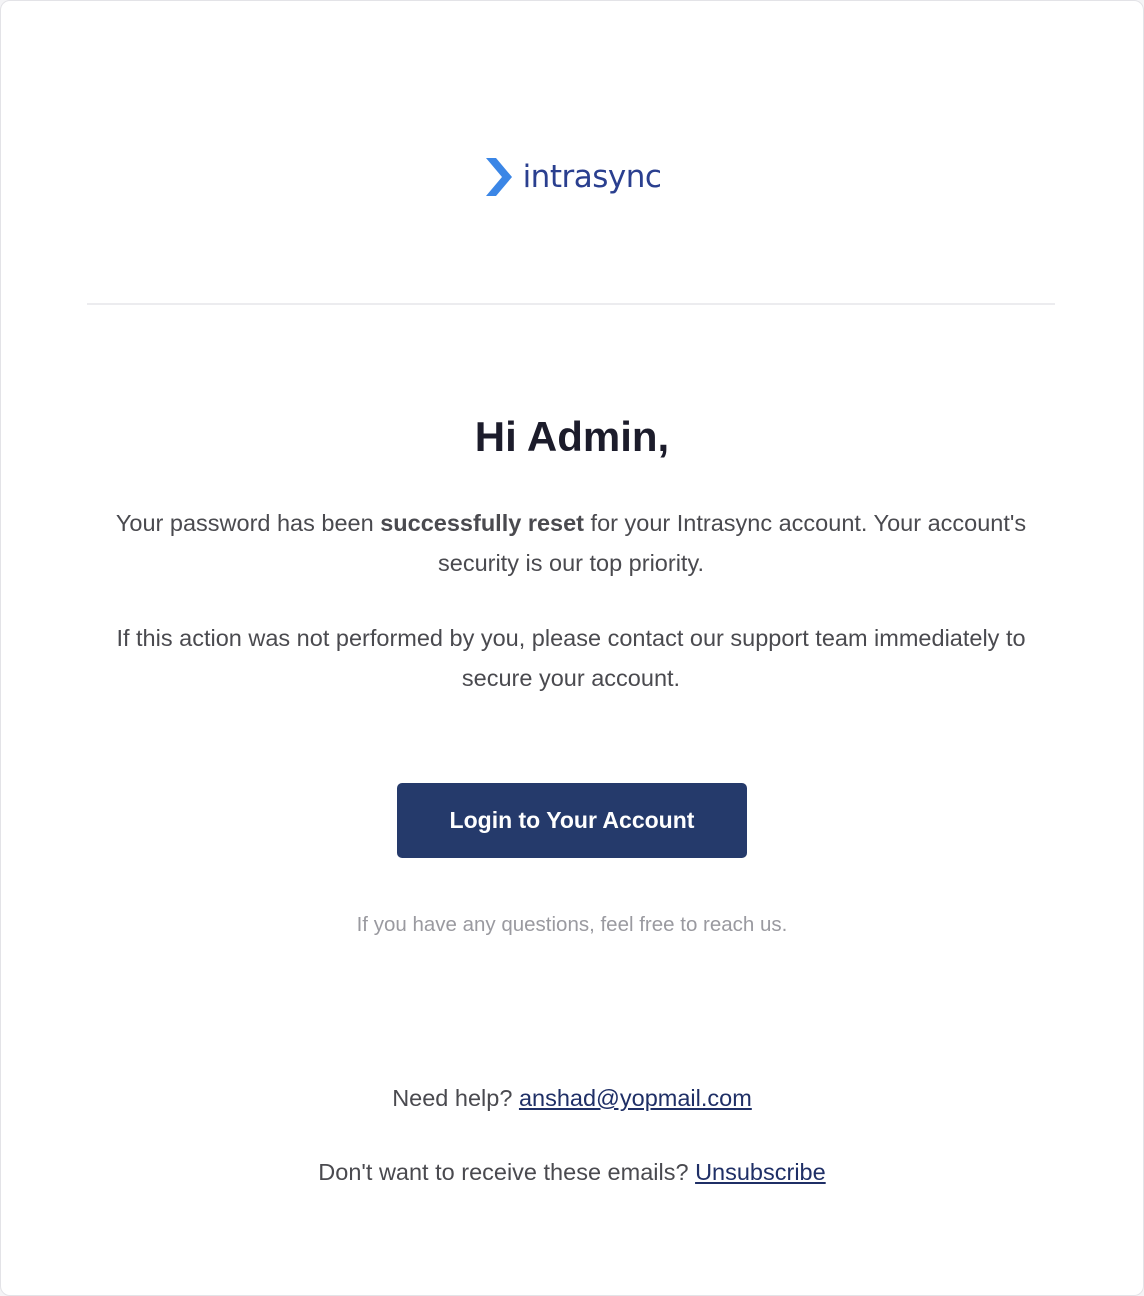 This screenshot has width=1144, height=1296. I want to click on brand-name: intrasync, so click(592, 177).